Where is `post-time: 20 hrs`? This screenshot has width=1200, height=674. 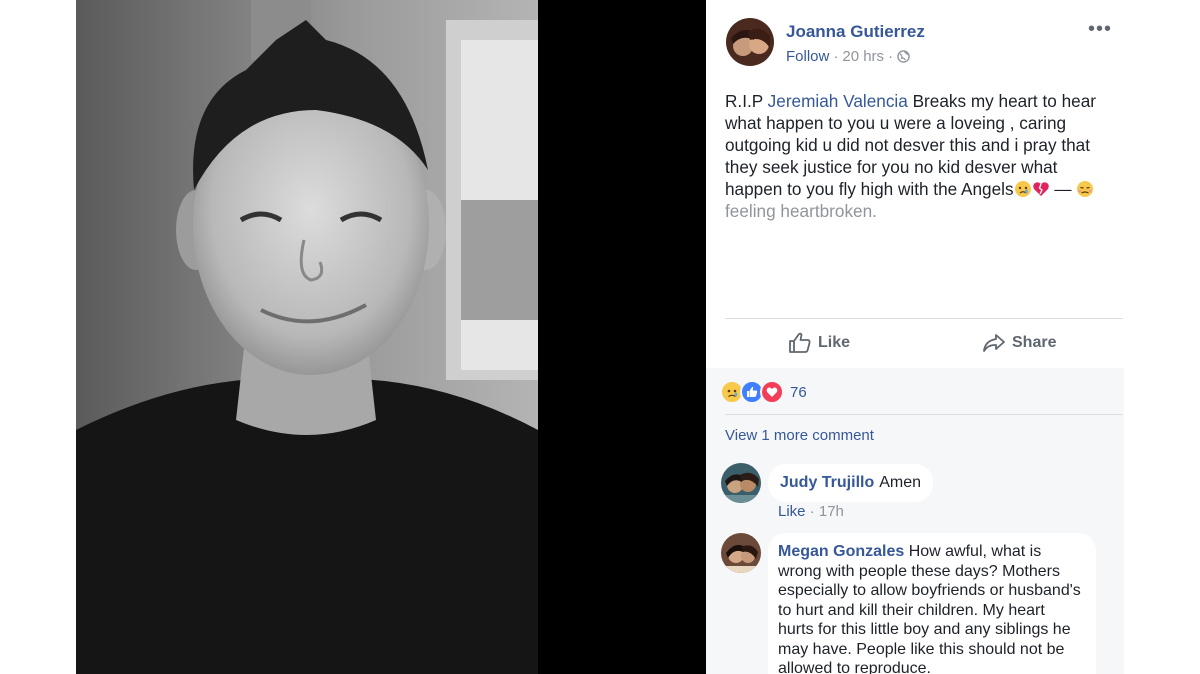
post-time: 20 hrs is located at coordinates (863, 56).